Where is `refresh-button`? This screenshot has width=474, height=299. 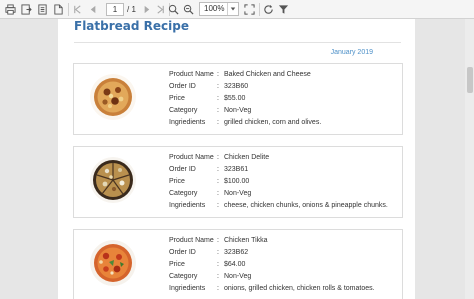
refresh-button is located at coordinates (268, 9).